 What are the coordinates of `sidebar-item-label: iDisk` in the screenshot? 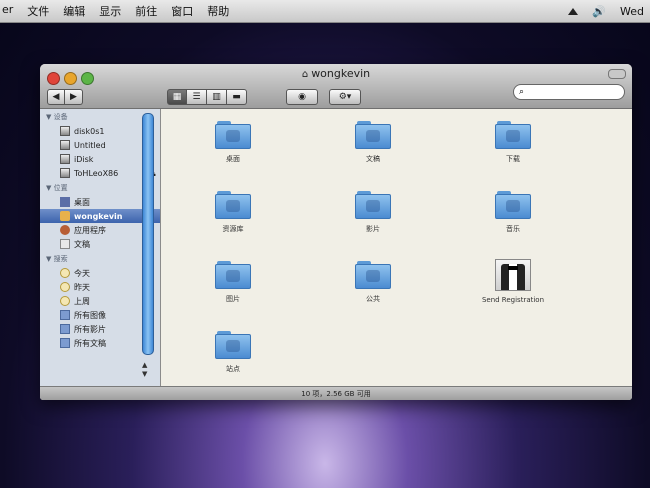 It's located at (84, 159).